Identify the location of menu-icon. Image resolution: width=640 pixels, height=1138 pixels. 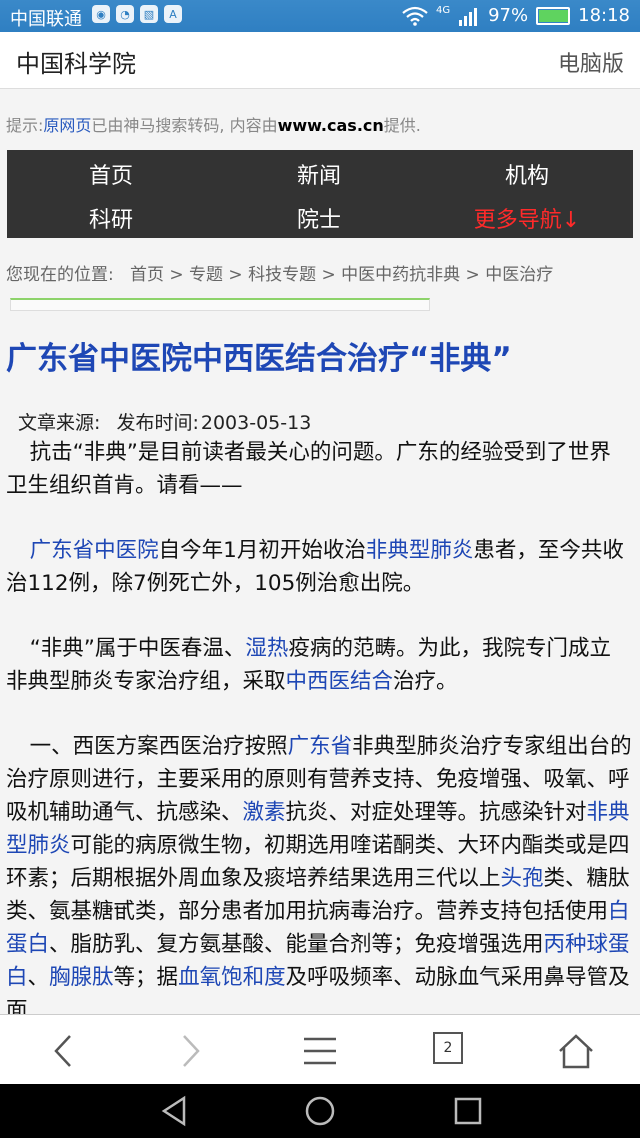
(320, 1051).